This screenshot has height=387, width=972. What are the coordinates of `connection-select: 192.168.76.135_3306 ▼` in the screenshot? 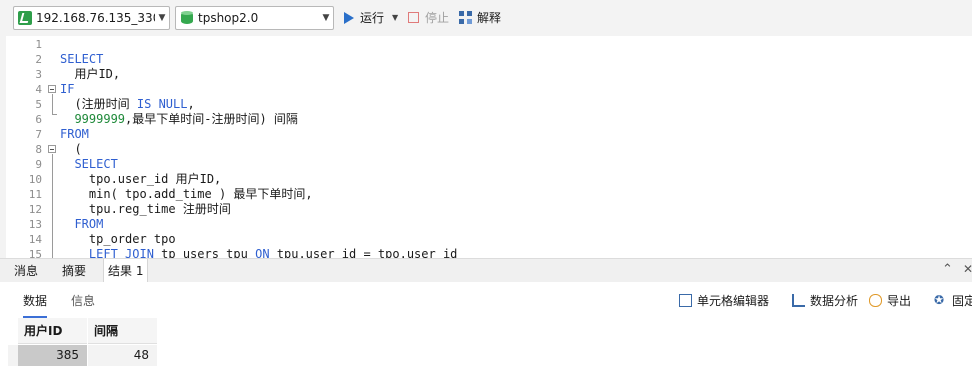 It's located at (91, 18).